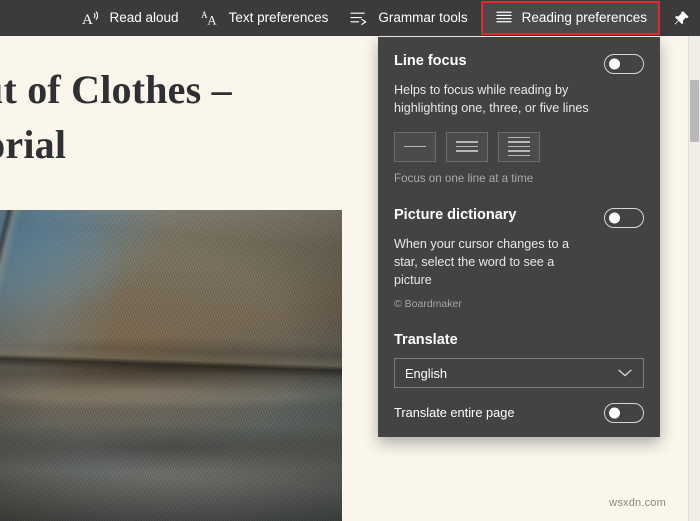 This screenshot has width=700, height=521. I want to click on vertical-scrollbar, so click(694, 278).